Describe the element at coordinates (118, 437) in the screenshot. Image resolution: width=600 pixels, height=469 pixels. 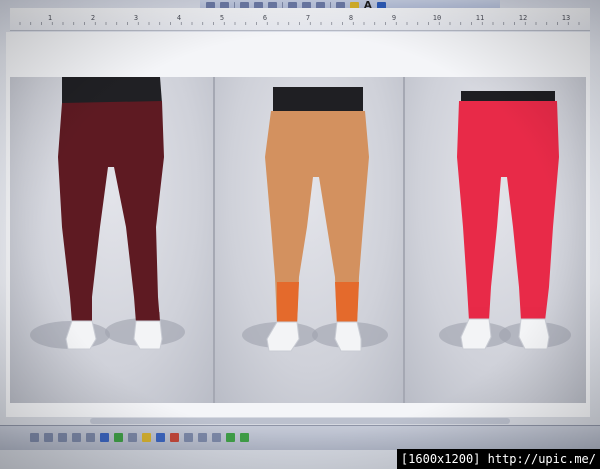
I see `diagram-icon` at that location.